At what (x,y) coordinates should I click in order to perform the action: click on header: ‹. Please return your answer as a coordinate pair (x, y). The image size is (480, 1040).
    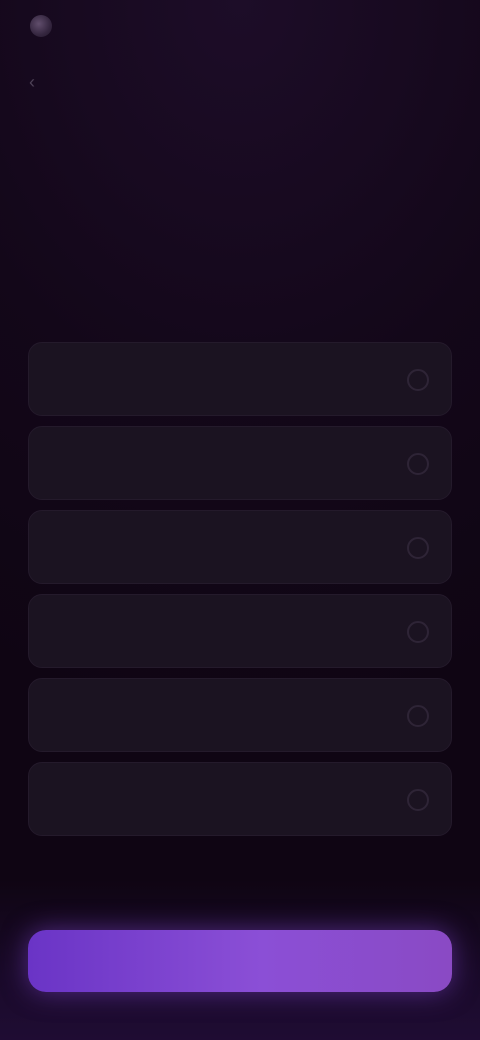
    Looking at the image, I should click on (240, 82).